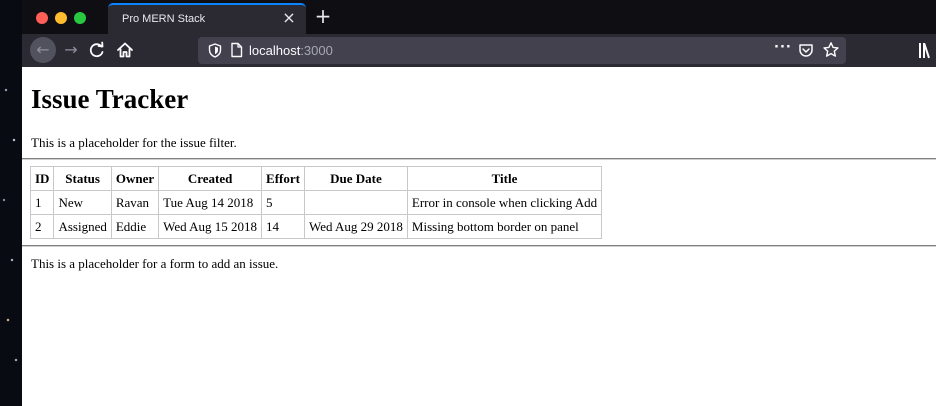 Image resolution: width=936 pixels, height=406 pixels. I want to click on close-tab-icon: ×, so click(289, 18).